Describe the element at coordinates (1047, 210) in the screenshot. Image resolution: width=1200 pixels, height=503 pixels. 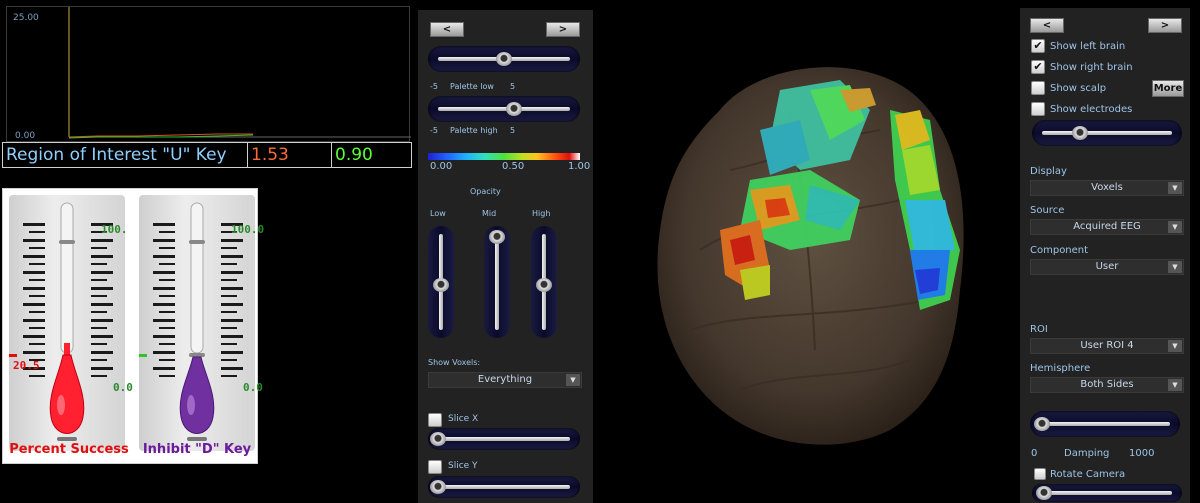
I see `source-label: Source` at that location.